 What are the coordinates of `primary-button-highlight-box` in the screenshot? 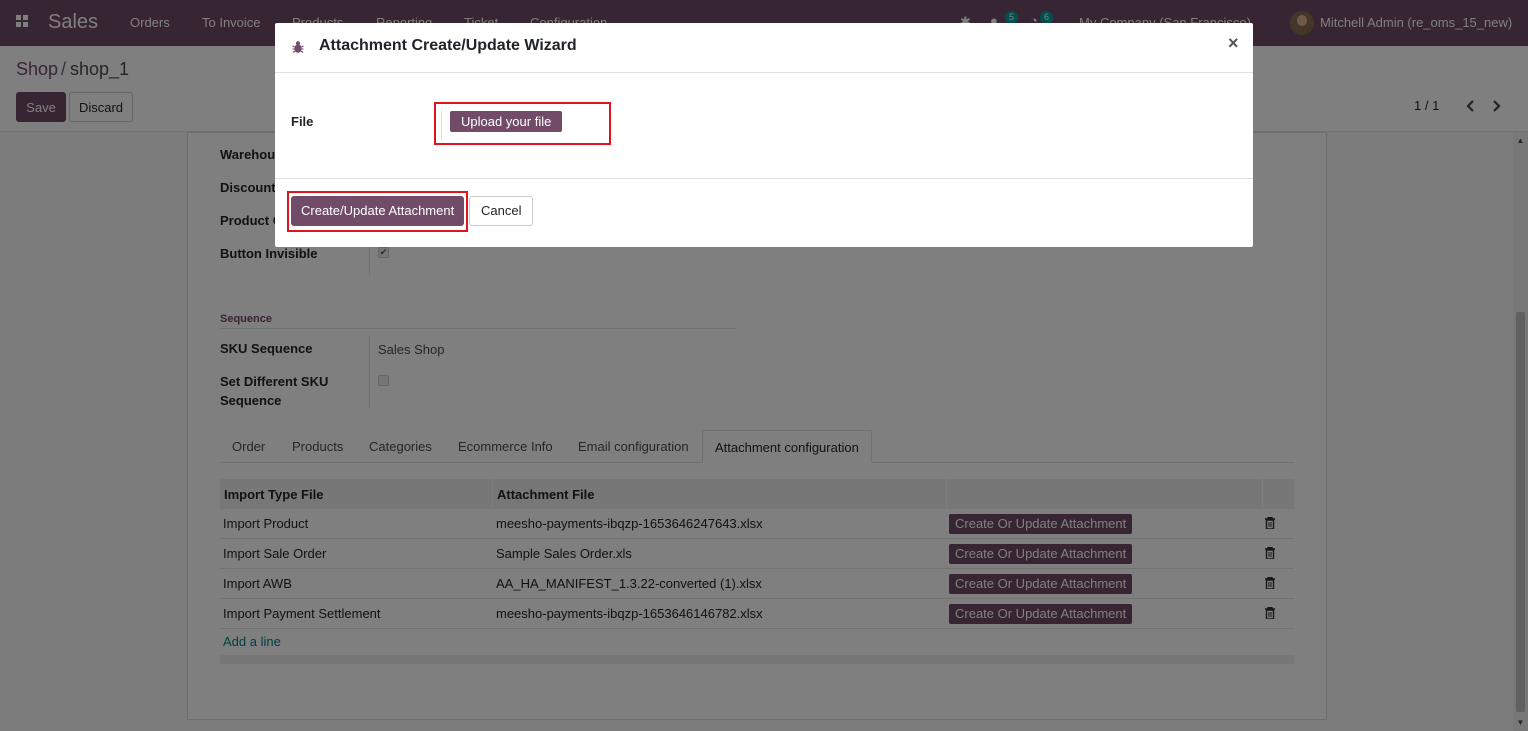 It's located at (377, 211).